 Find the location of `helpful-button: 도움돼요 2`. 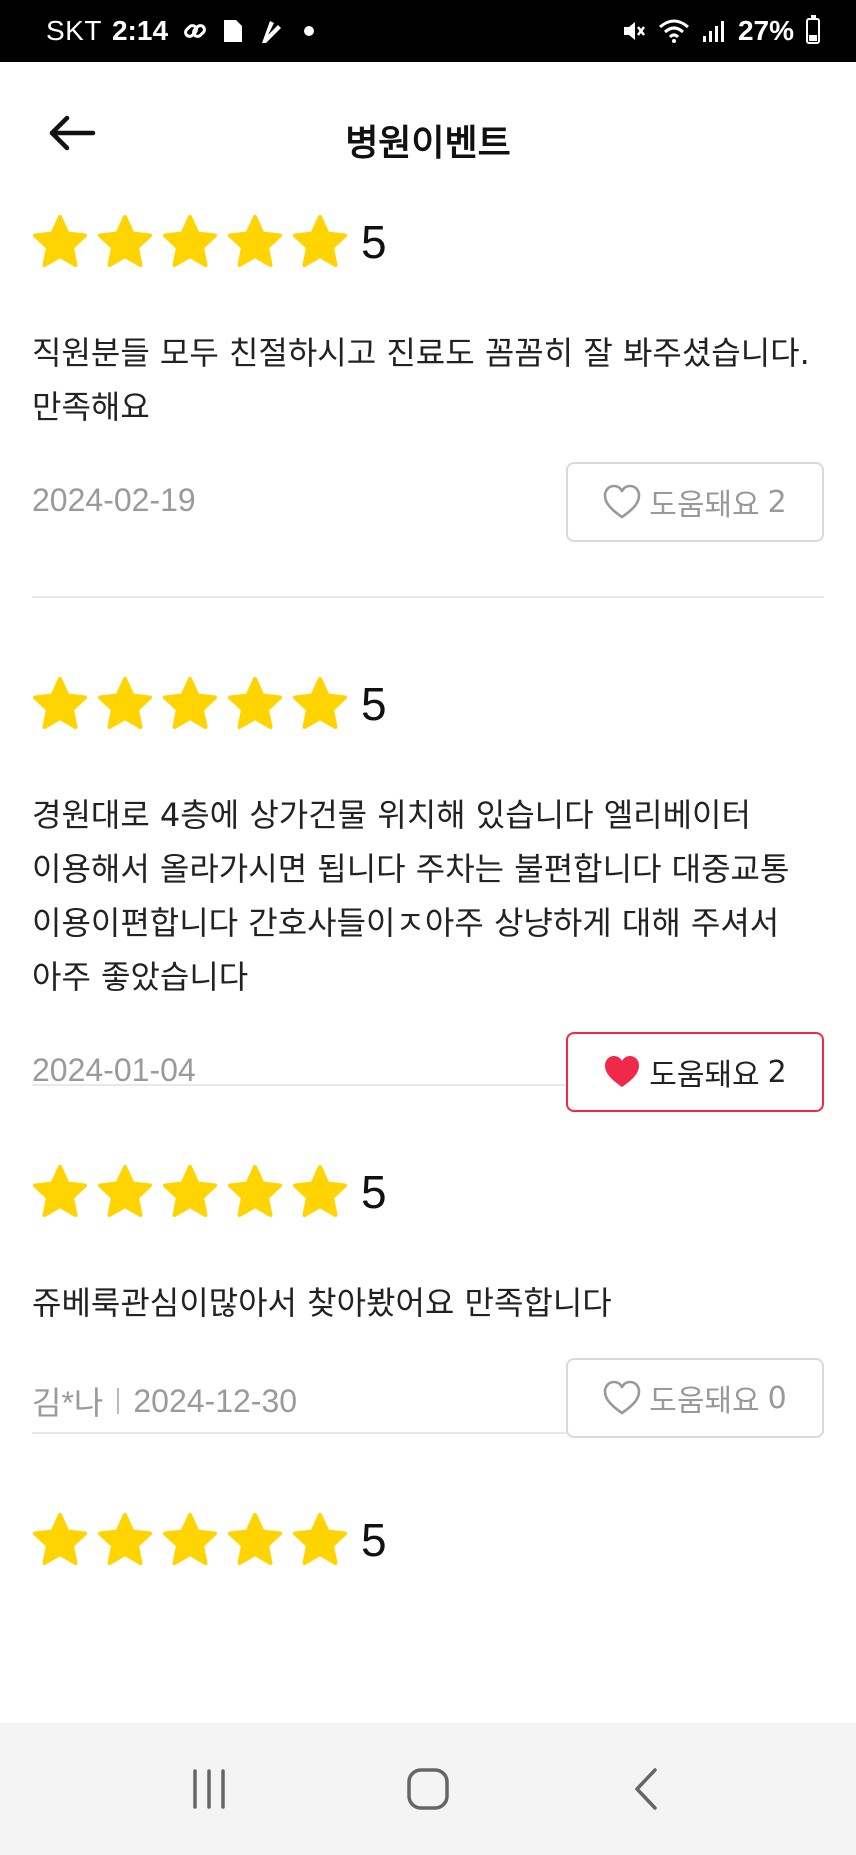

helpful-button: 도움돼요 2 is located at coordinates (695, 502).